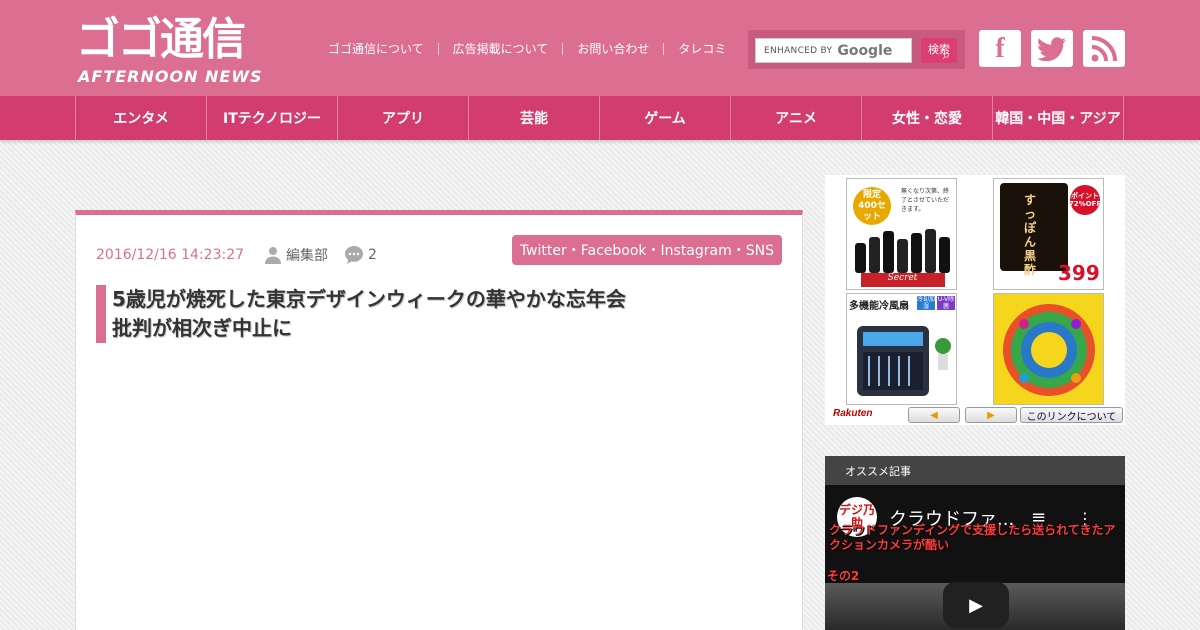 Image resolution: width=1200 pixels, height=630 pixels. What do you see at coordinates (872, 206) in the screenshot?
I see `ad-badge-limited: 限定400セット` at bounding box center [872, 206].